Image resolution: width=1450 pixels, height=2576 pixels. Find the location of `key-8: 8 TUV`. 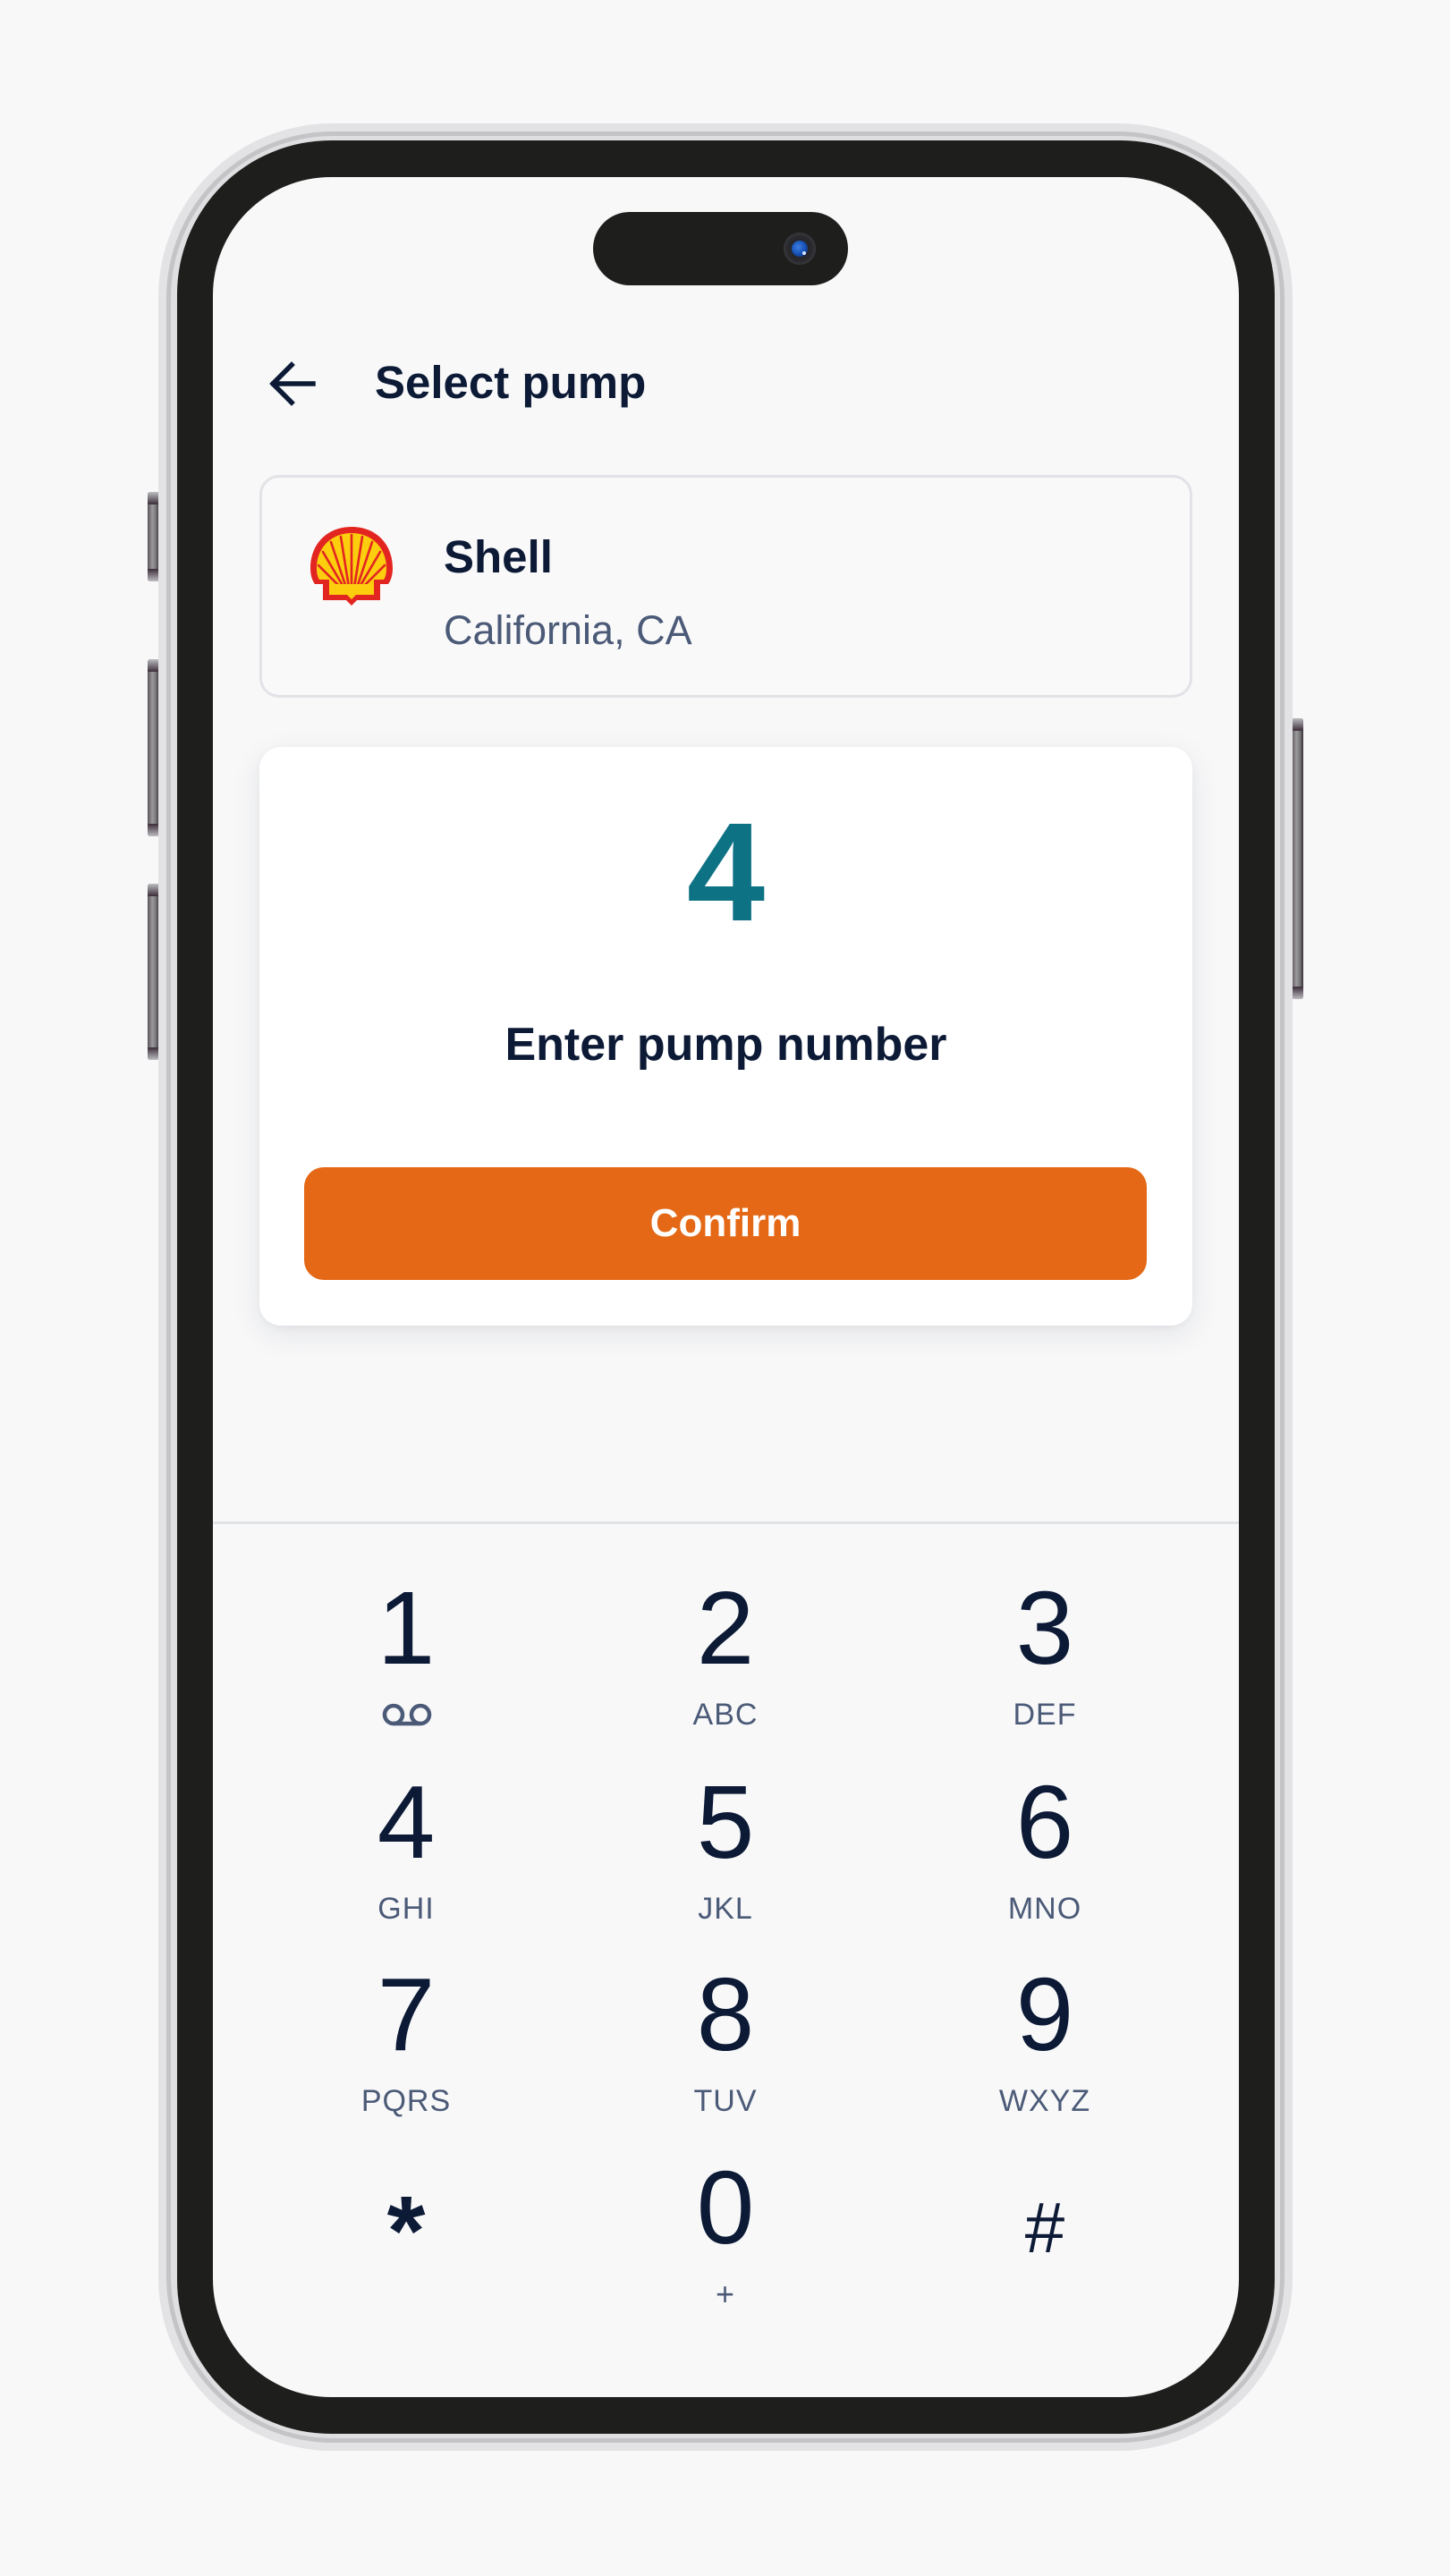

key-8: 8 TUV is located at coordinates (725, 2050).